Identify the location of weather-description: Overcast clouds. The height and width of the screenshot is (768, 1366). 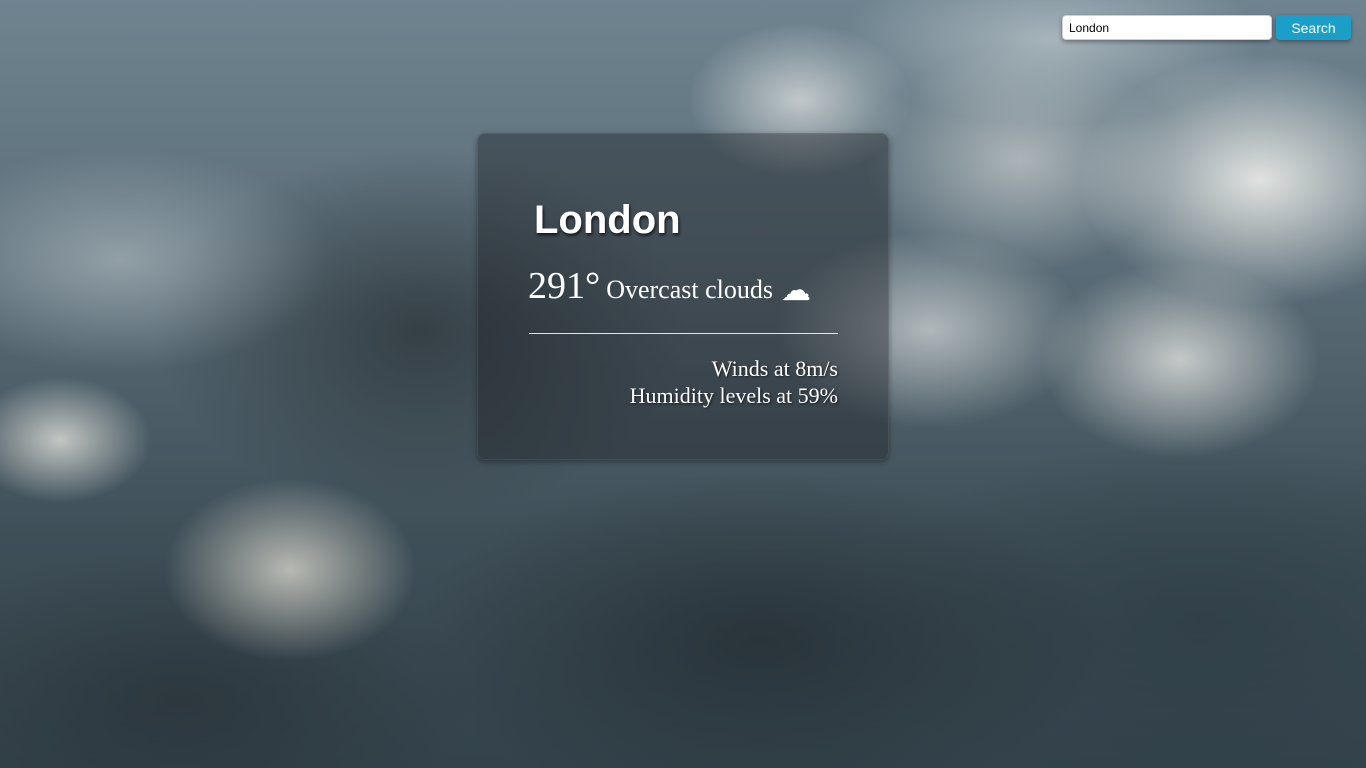
(689, 289).